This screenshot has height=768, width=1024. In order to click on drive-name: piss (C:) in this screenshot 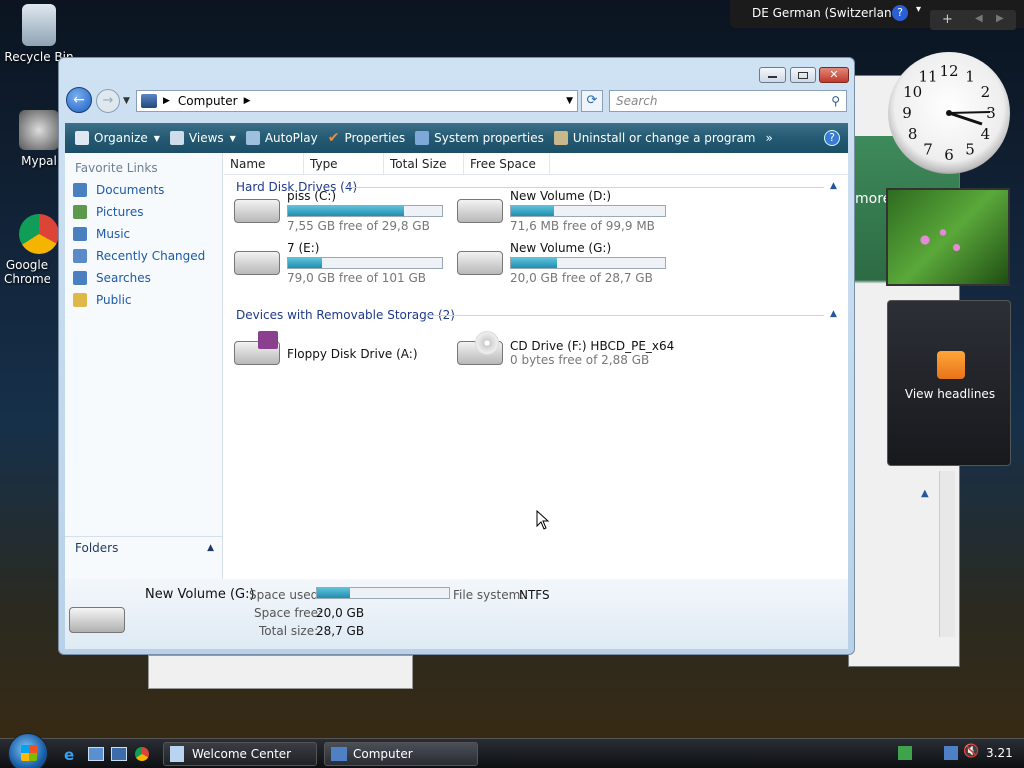, I will do `click(312, 196)`.